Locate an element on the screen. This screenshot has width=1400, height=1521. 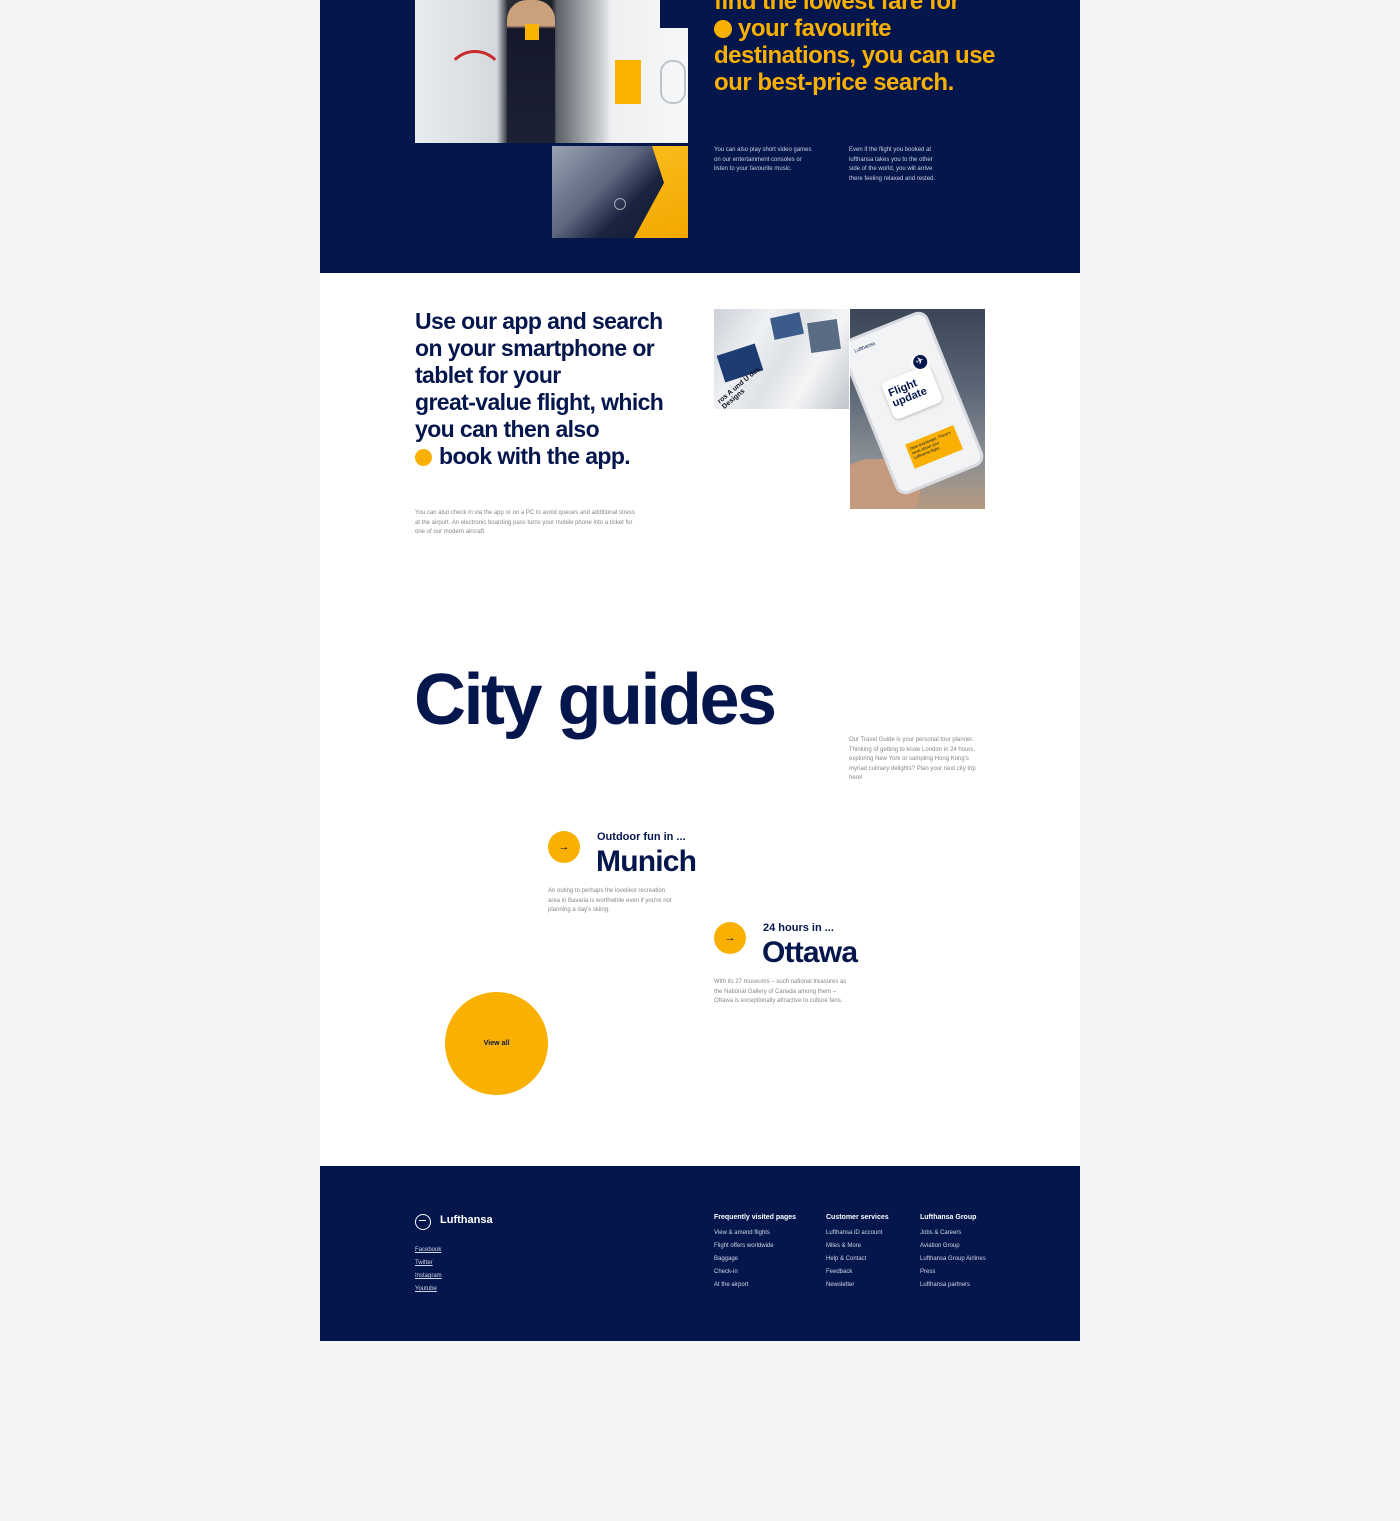
footer-link: Baggage is located at coordinates (755, 1259).